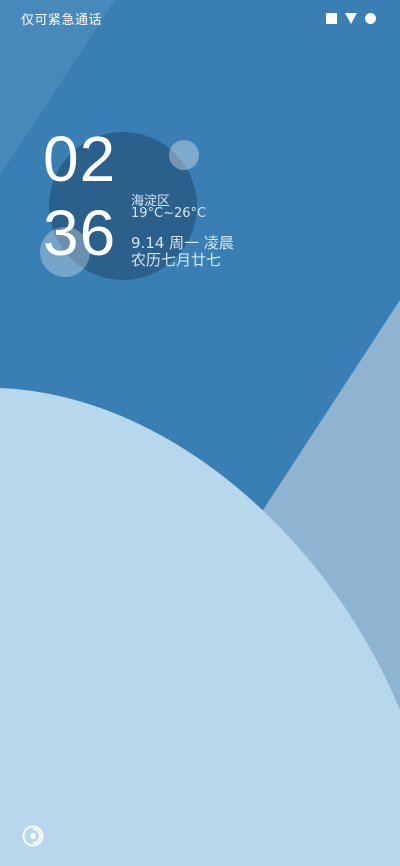 The width and height of the screenshot is (400, 866). What do you see at coordinates (80, 233) in the screenshot?
I see `clock-minute: 36` at bounding box center [80, 233].